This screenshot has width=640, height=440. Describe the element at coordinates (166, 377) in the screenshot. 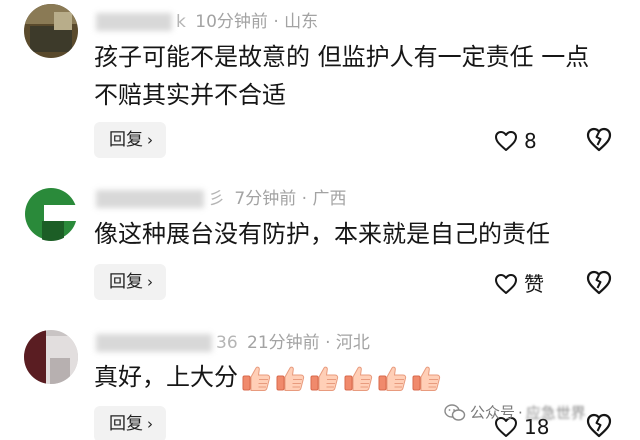

I see `comment-text-line: 真好，上大分` at that location.